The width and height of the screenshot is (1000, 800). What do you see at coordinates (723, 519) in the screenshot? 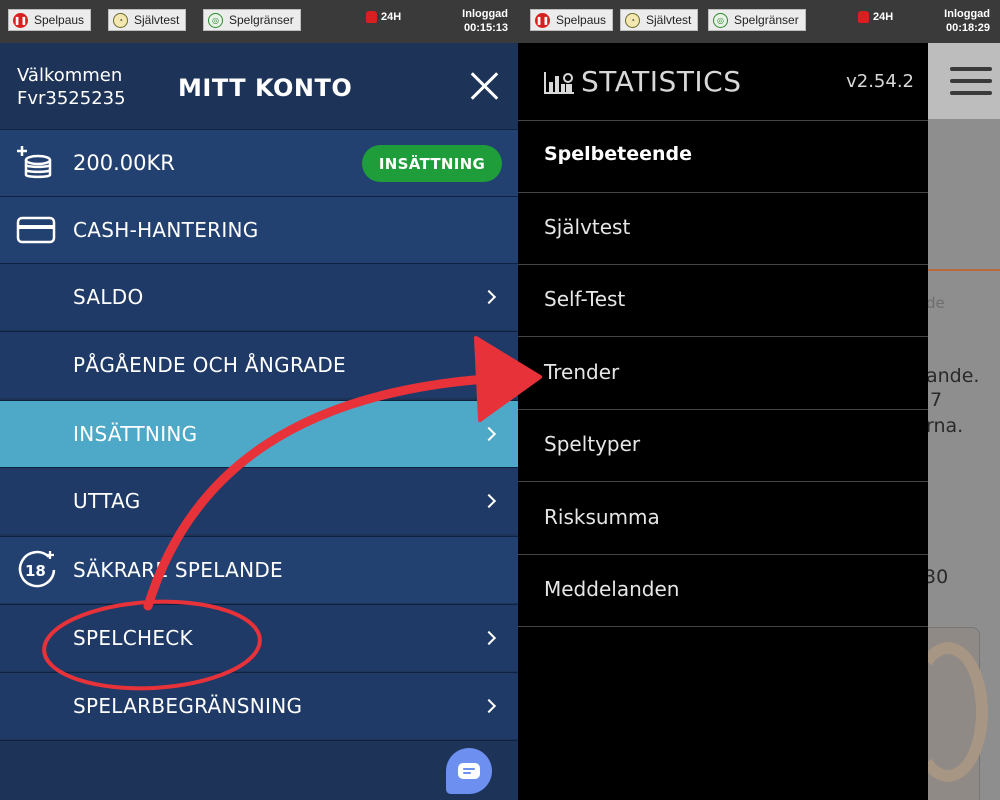
I see `stats-item-risksumma: Risksumma` at bounding box center [723, 519].